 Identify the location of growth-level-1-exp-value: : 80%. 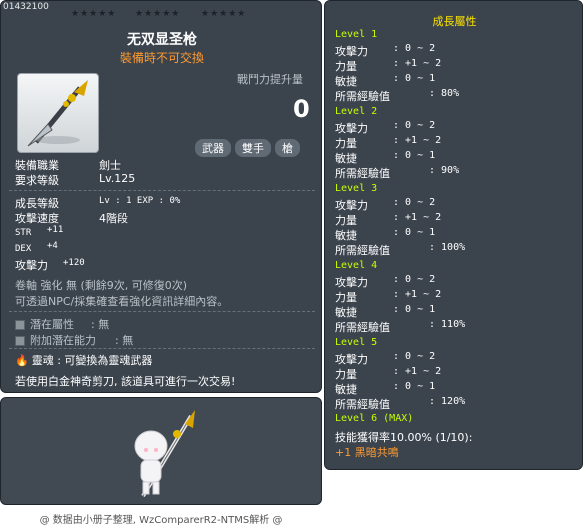
(444, 93).